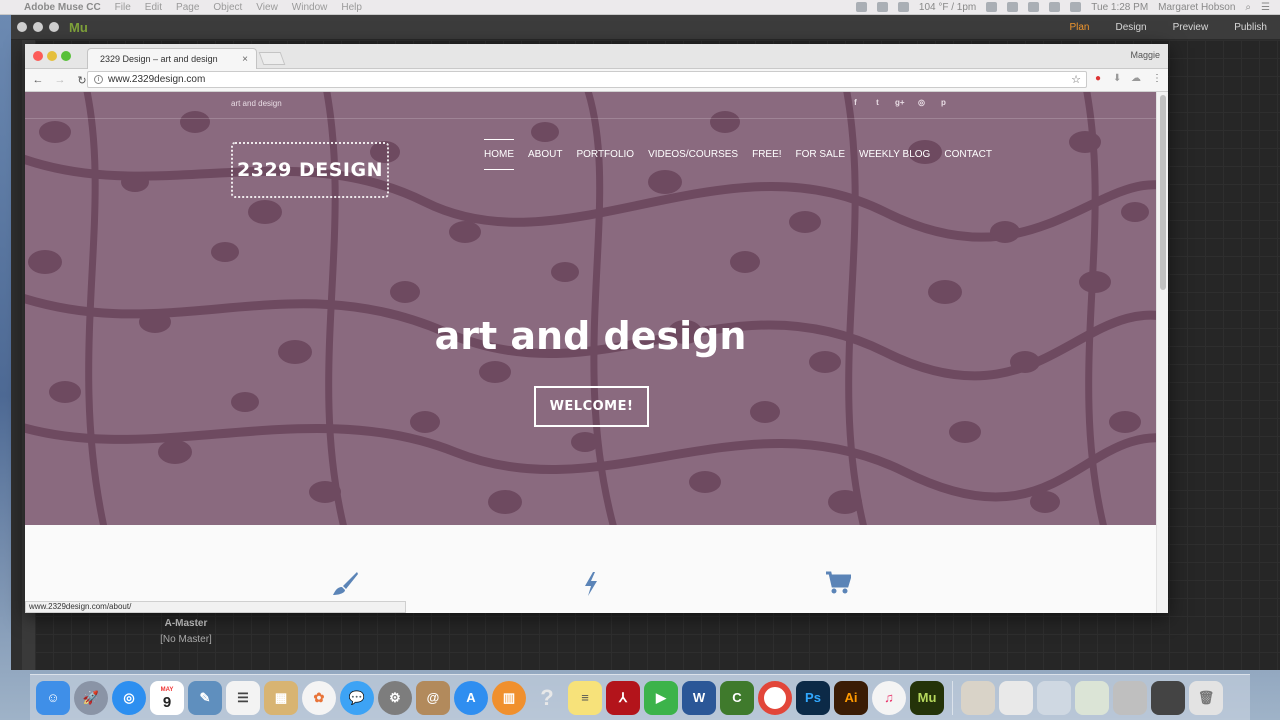 The width and height of the screenshot is (1280, 720). I want to click on nav-videos-courses: VIDEOS/COURSES, so click(693, 154).